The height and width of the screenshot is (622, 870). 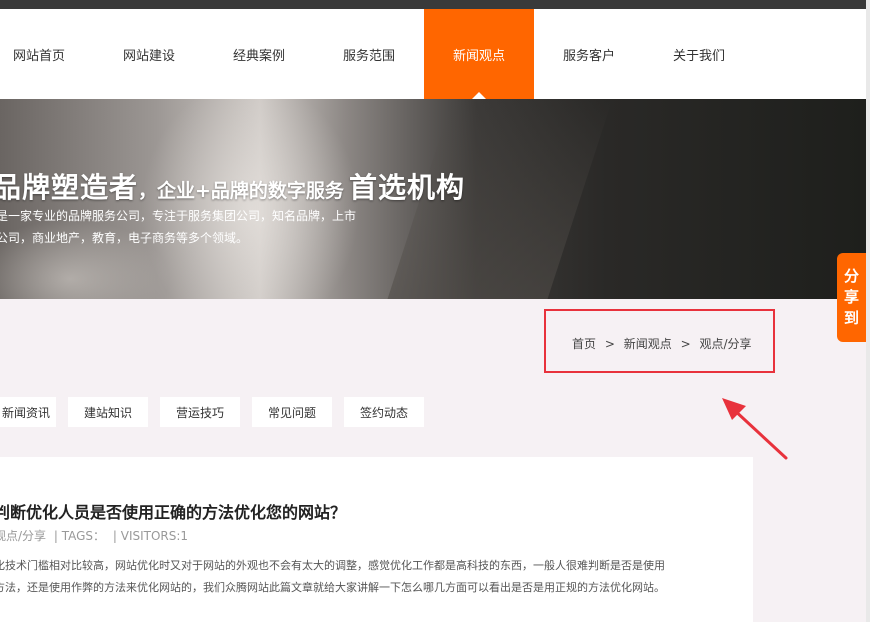 What do you see at coordinates (479, 95) in the screenshot?
I see `active-caret-icon` at bounding box center [479, 95].